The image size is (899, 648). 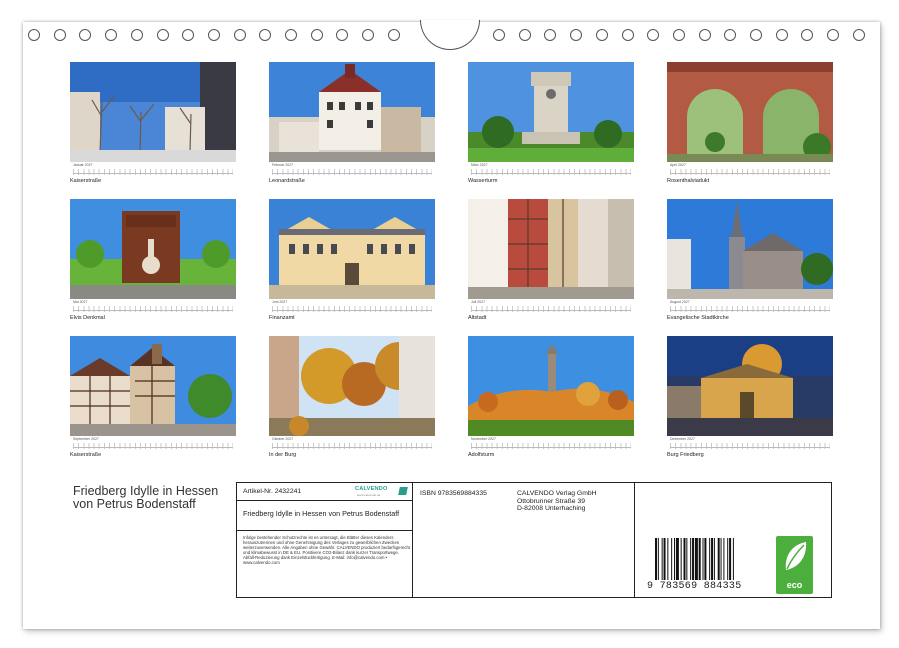 I want to click on month-page: Juni 2027 Finanzamt, so click(x=352, y=264).